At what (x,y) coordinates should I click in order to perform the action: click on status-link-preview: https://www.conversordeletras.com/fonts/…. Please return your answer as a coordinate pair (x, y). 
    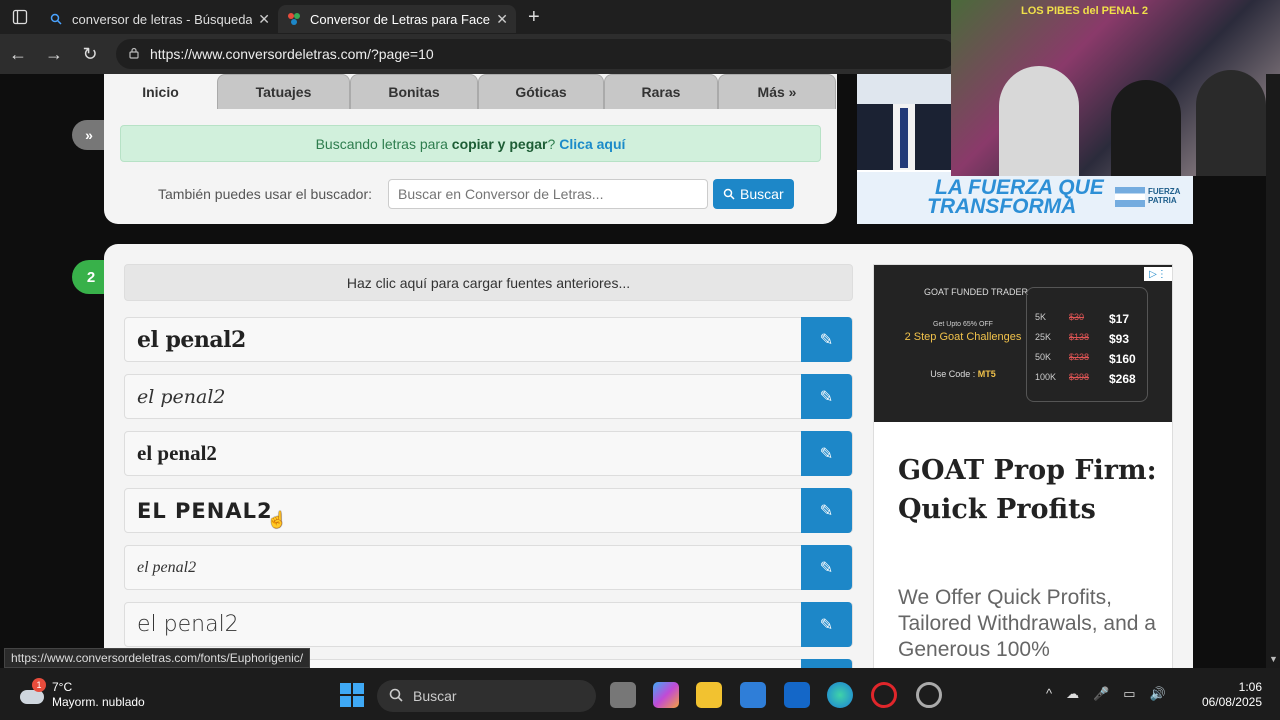
    Looking at the image, I should click on (157, 658).